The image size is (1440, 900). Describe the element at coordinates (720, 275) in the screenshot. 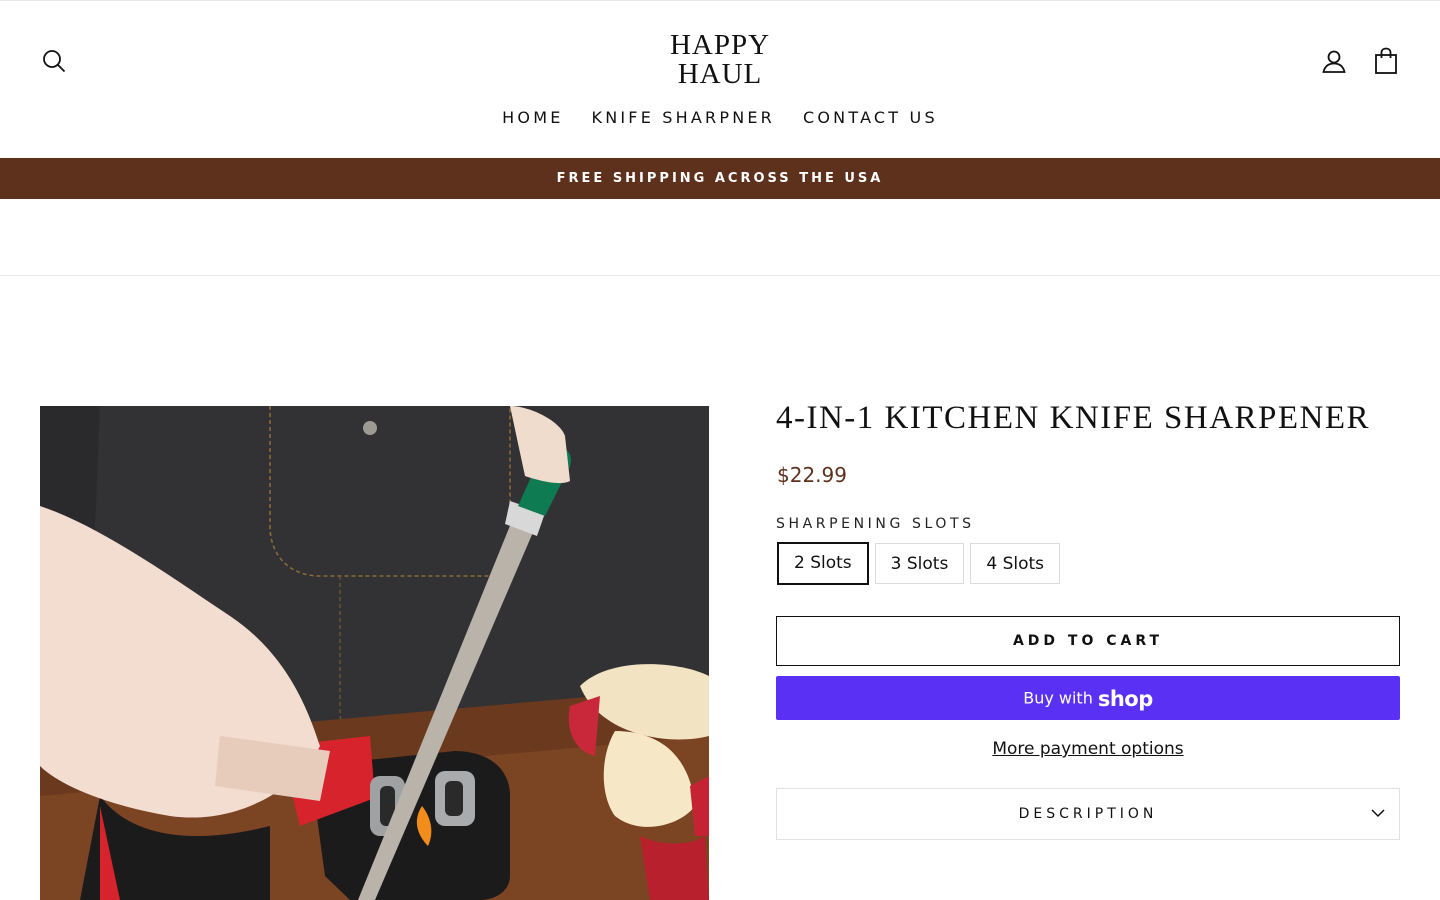

I see `section-divider` at that location.